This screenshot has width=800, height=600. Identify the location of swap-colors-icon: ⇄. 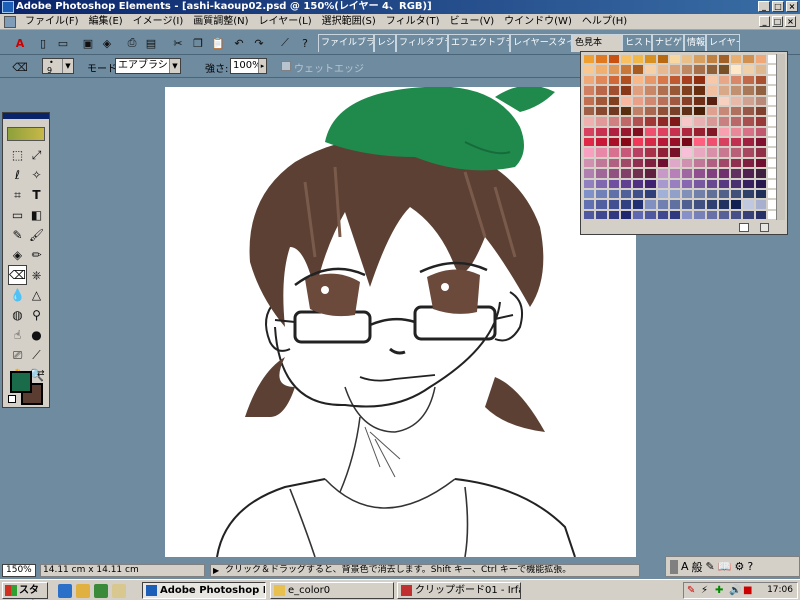
(41, 374).